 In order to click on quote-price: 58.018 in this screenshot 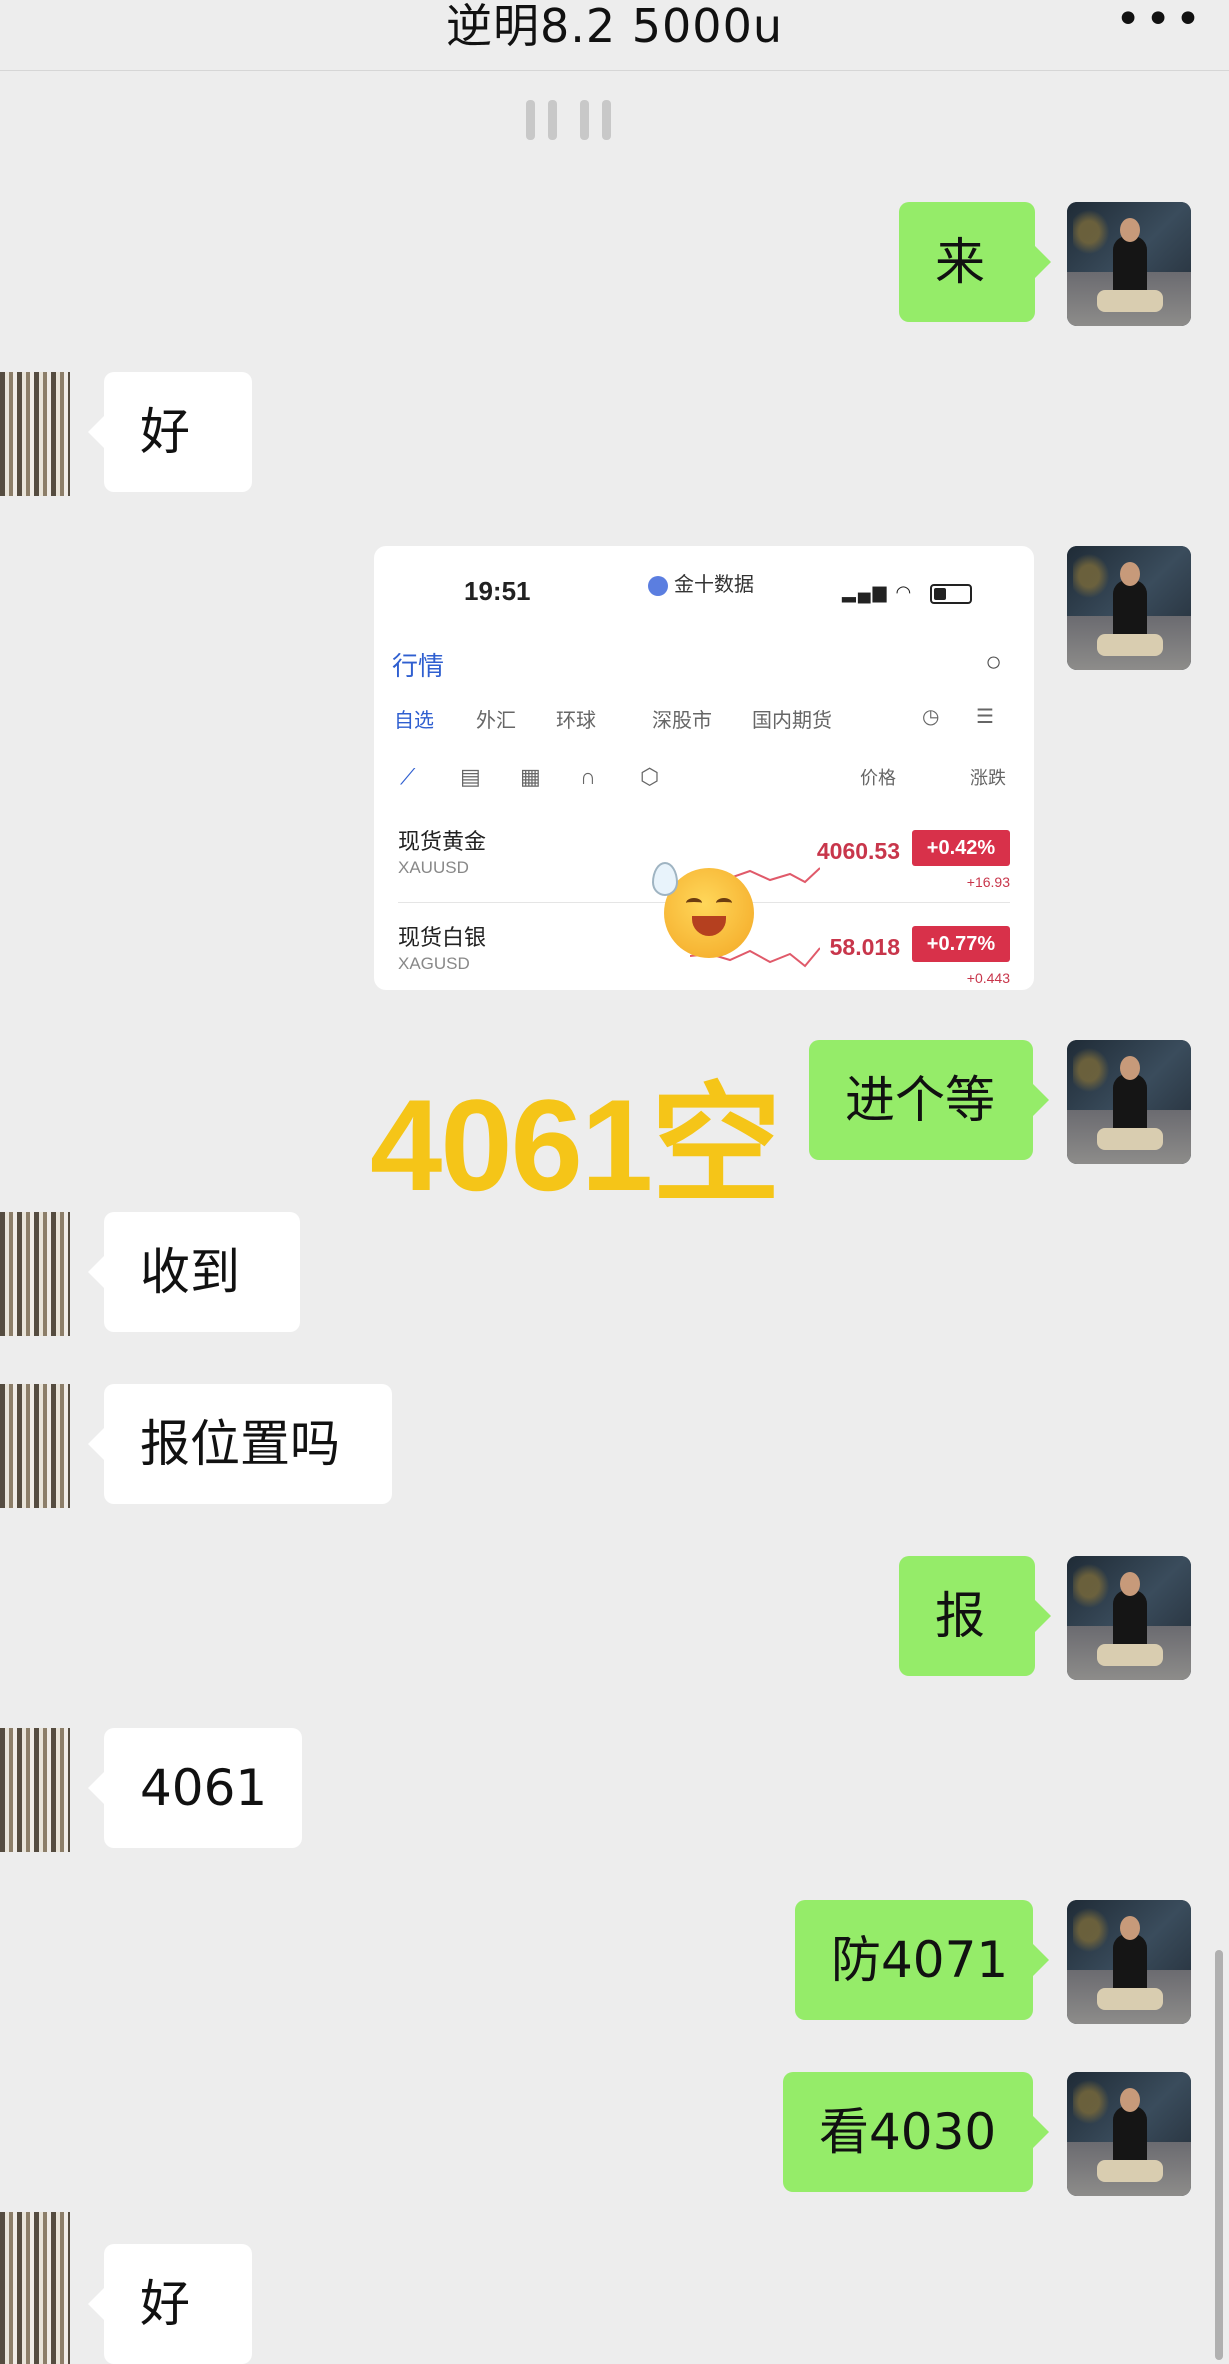, I will do `click(864, 947)`.